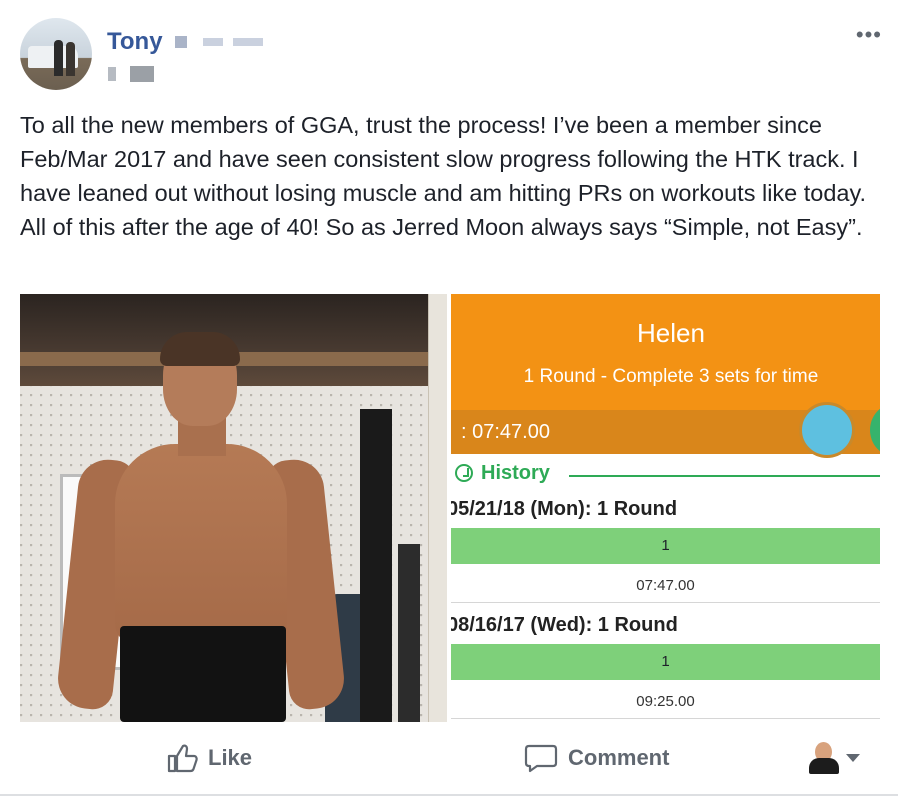 This screenshot has height=796, width=898. I want to click on entry-time: 07:47.00, so click(665, 585).